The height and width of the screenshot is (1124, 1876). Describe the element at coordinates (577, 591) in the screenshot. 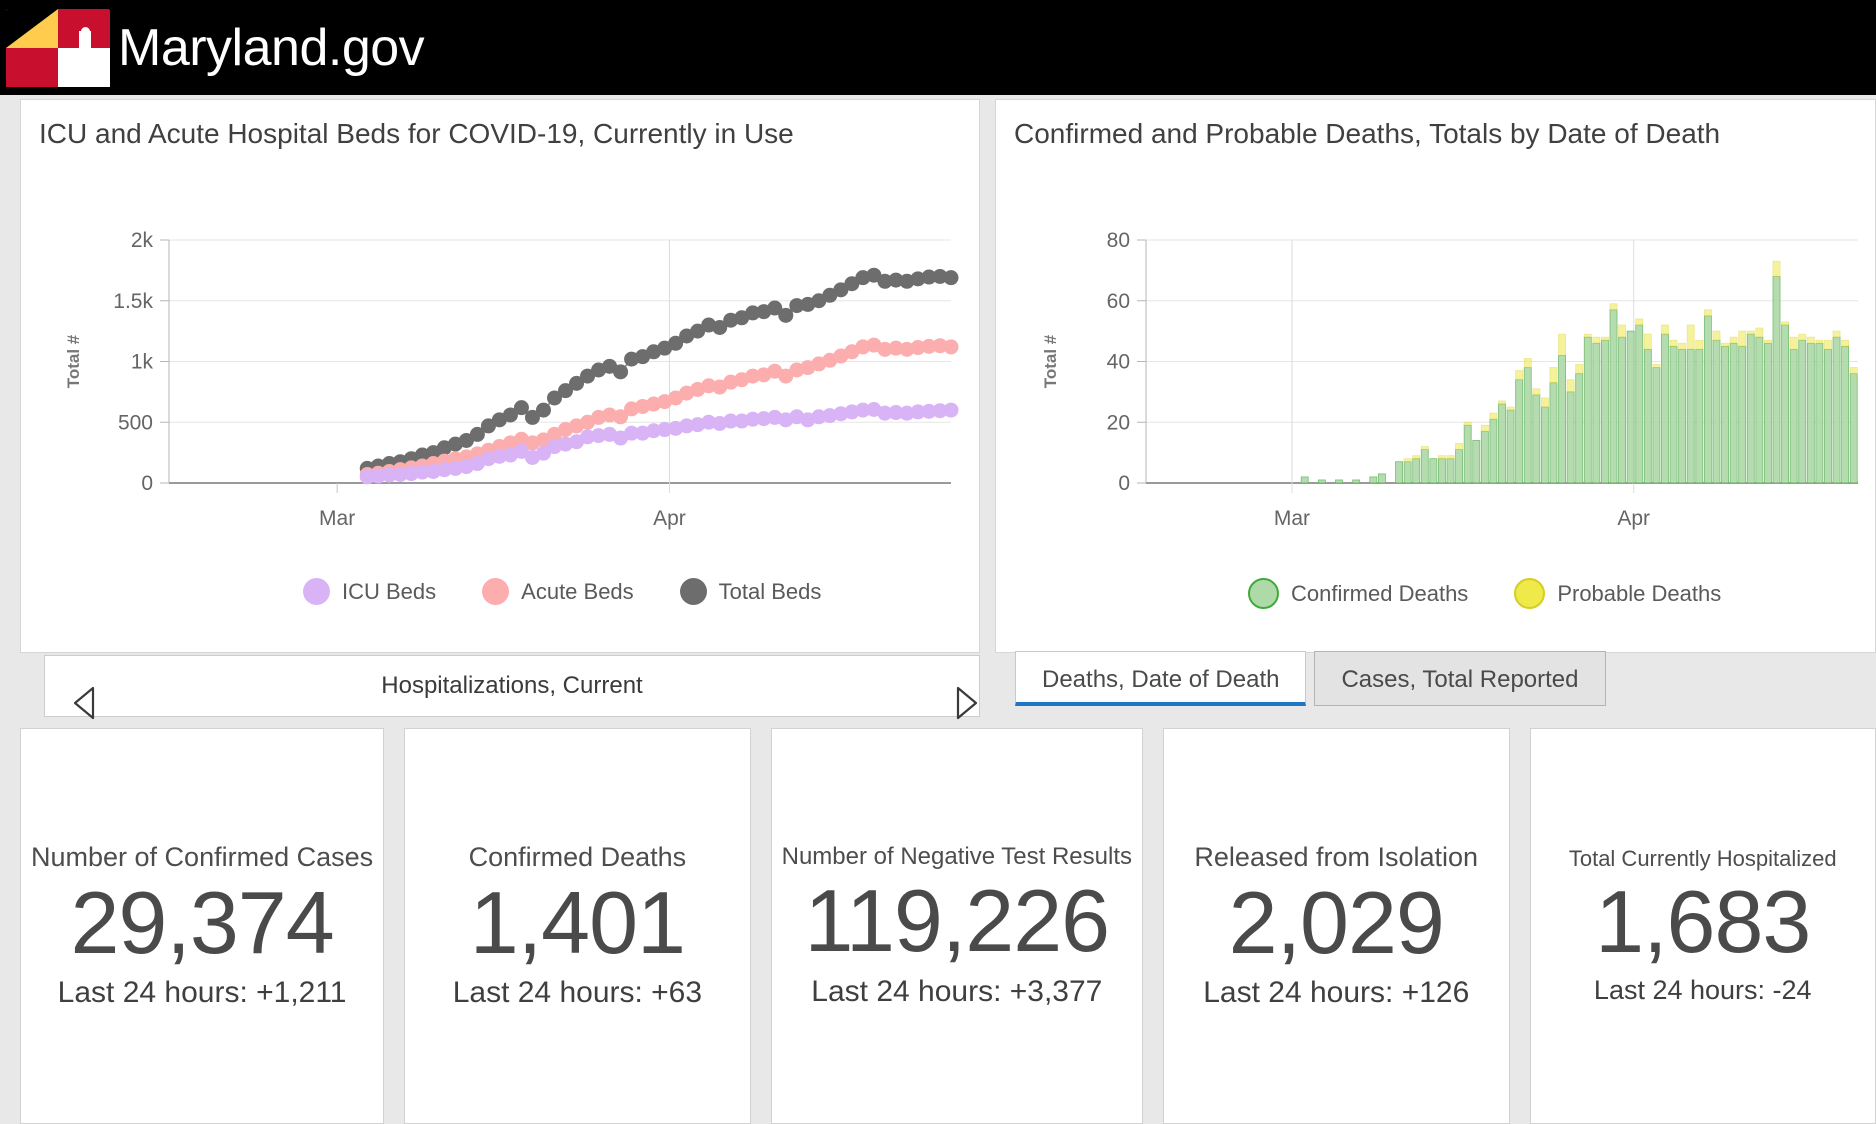

I see `legend-label: Acute Beds` at that location.